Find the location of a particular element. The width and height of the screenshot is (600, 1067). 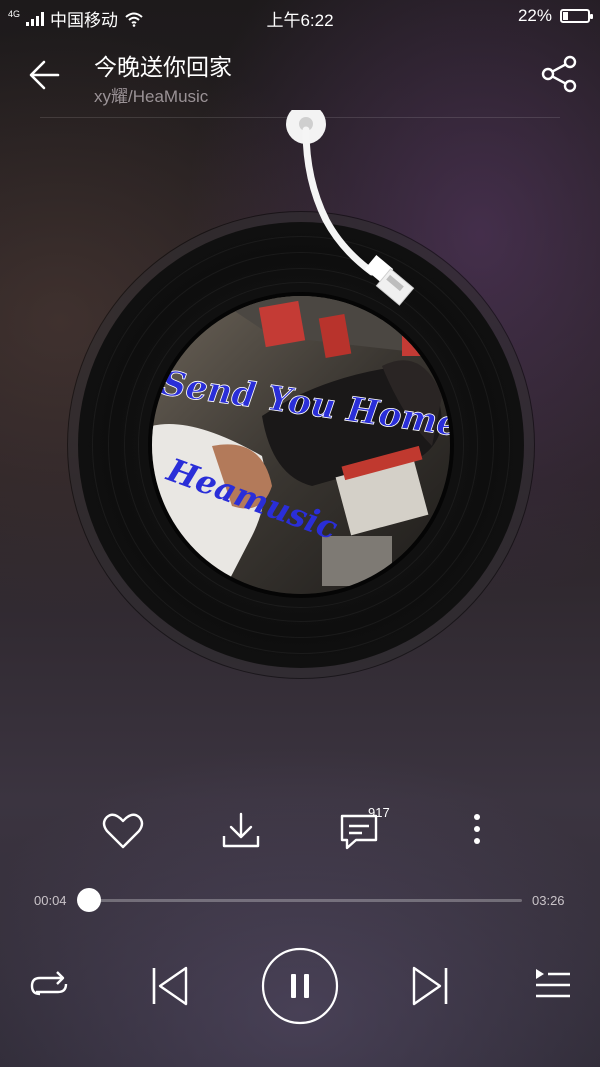

clock: 上午6:22 is located at coordinates (300, 20).